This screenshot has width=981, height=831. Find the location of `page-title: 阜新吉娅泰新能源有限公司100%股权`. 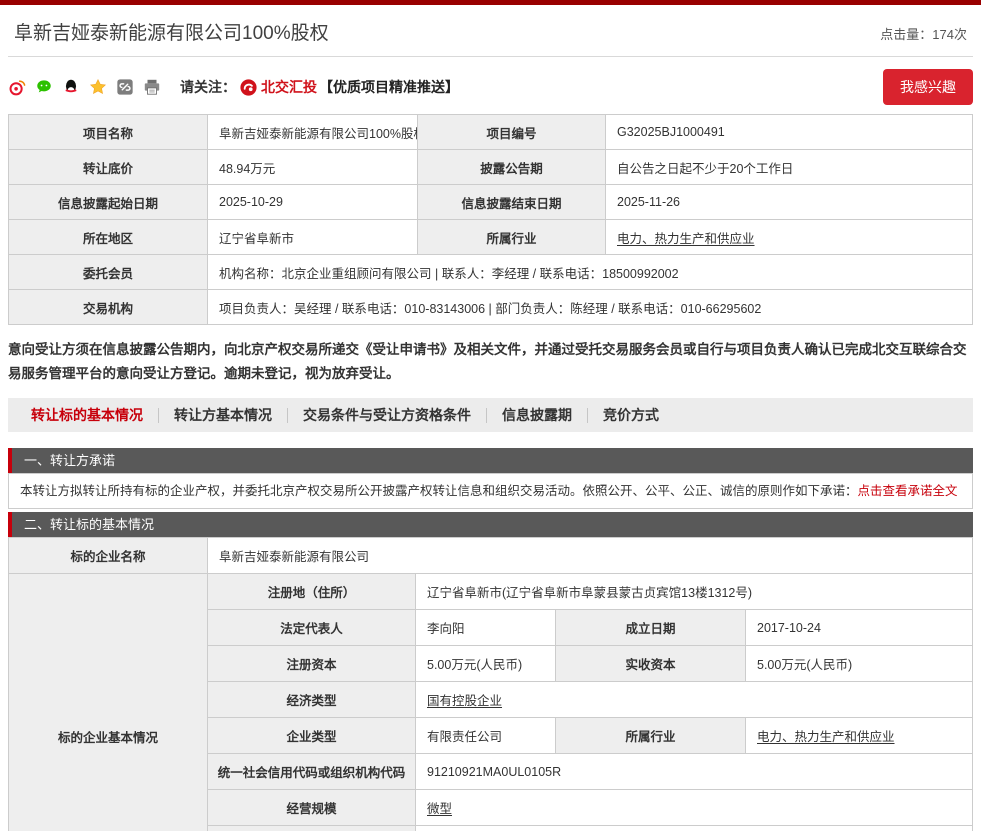

page-title: 阜新吉娅泰新能源有限公司100%股权 is located at coordinates (171, 33).